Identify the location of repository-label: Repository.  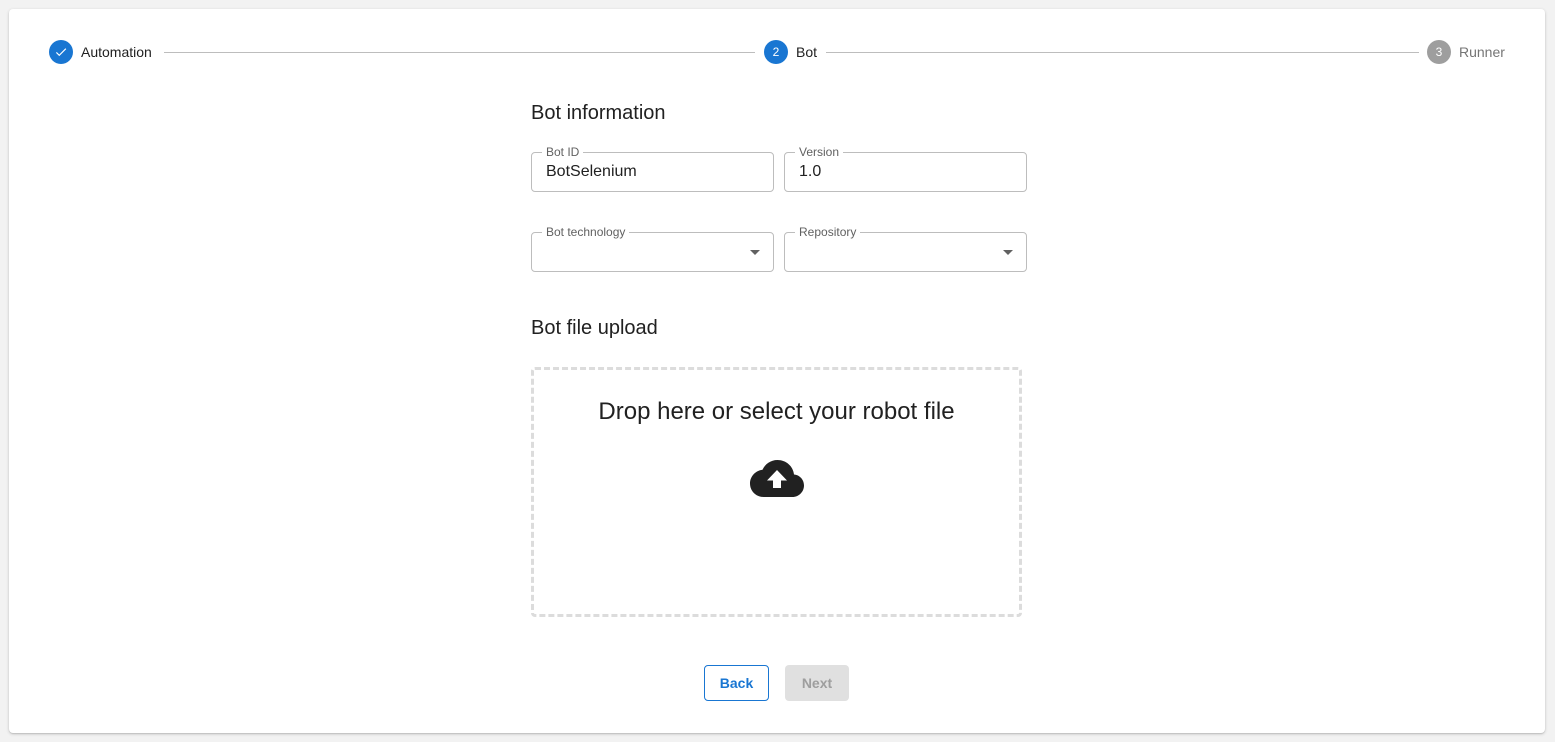
(828, 232).